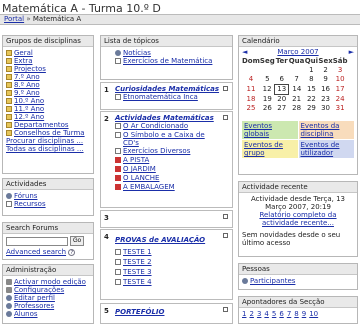 This screenshot has width=360, height=324. I want to click on calendar-day: 13, so click(282, 89).